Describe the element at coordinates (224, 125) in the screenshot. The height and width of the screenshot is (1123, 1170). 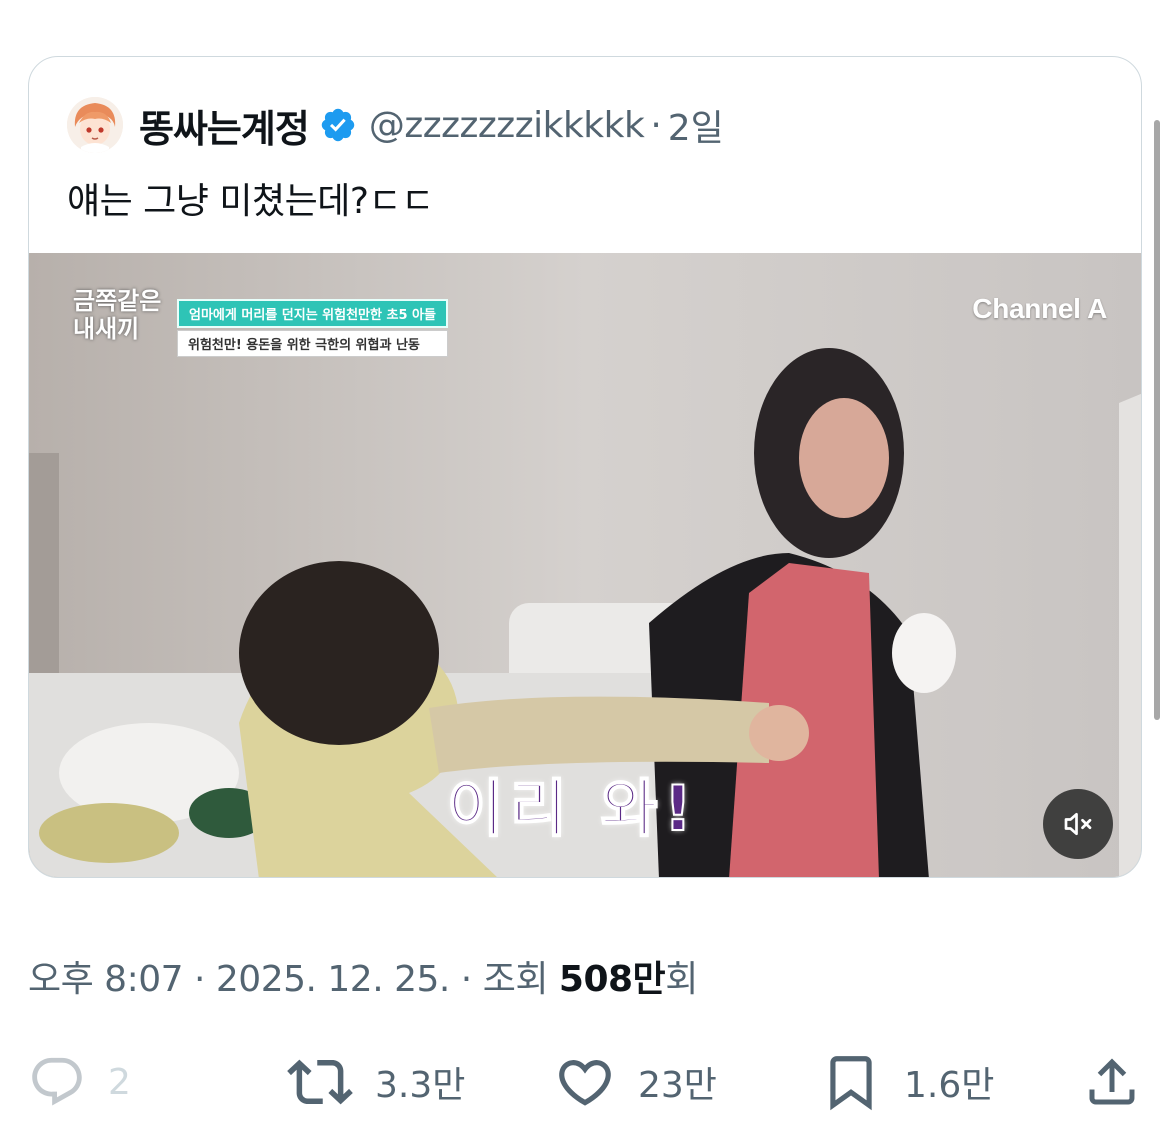
I see `display-name: 똥싸는계정` at that location.